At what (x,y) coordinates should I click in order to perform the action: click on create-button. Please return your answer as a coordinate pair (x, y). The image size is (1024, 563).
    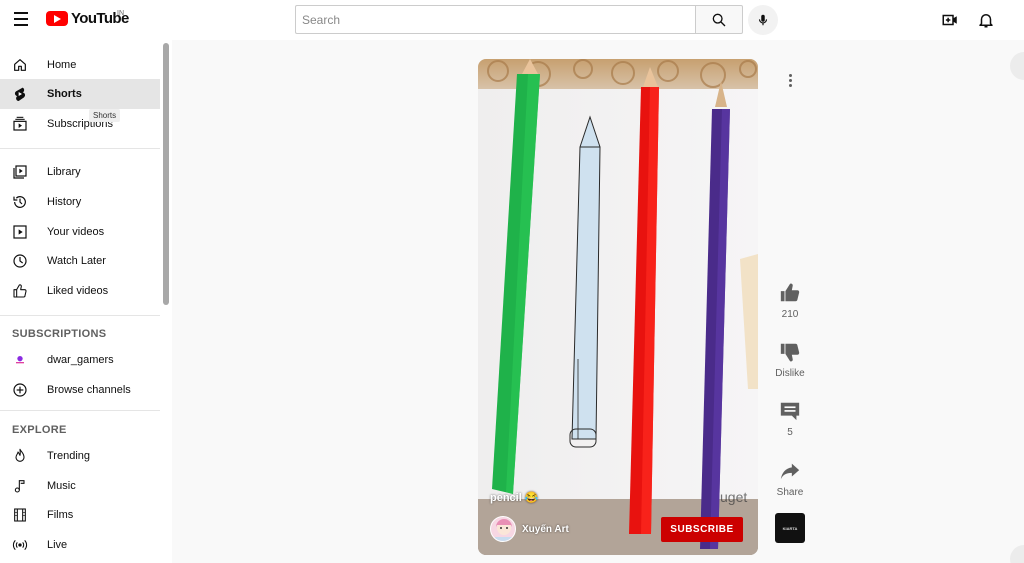
    Looking at the image, I should click on (950, 20).